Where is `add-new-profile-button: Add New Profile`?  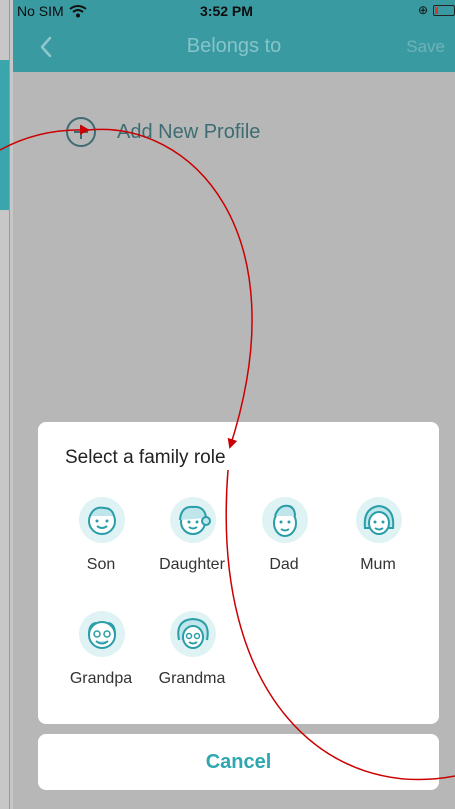
add-new-profile-button: Add New Profile is located at coordinates (180, 134).